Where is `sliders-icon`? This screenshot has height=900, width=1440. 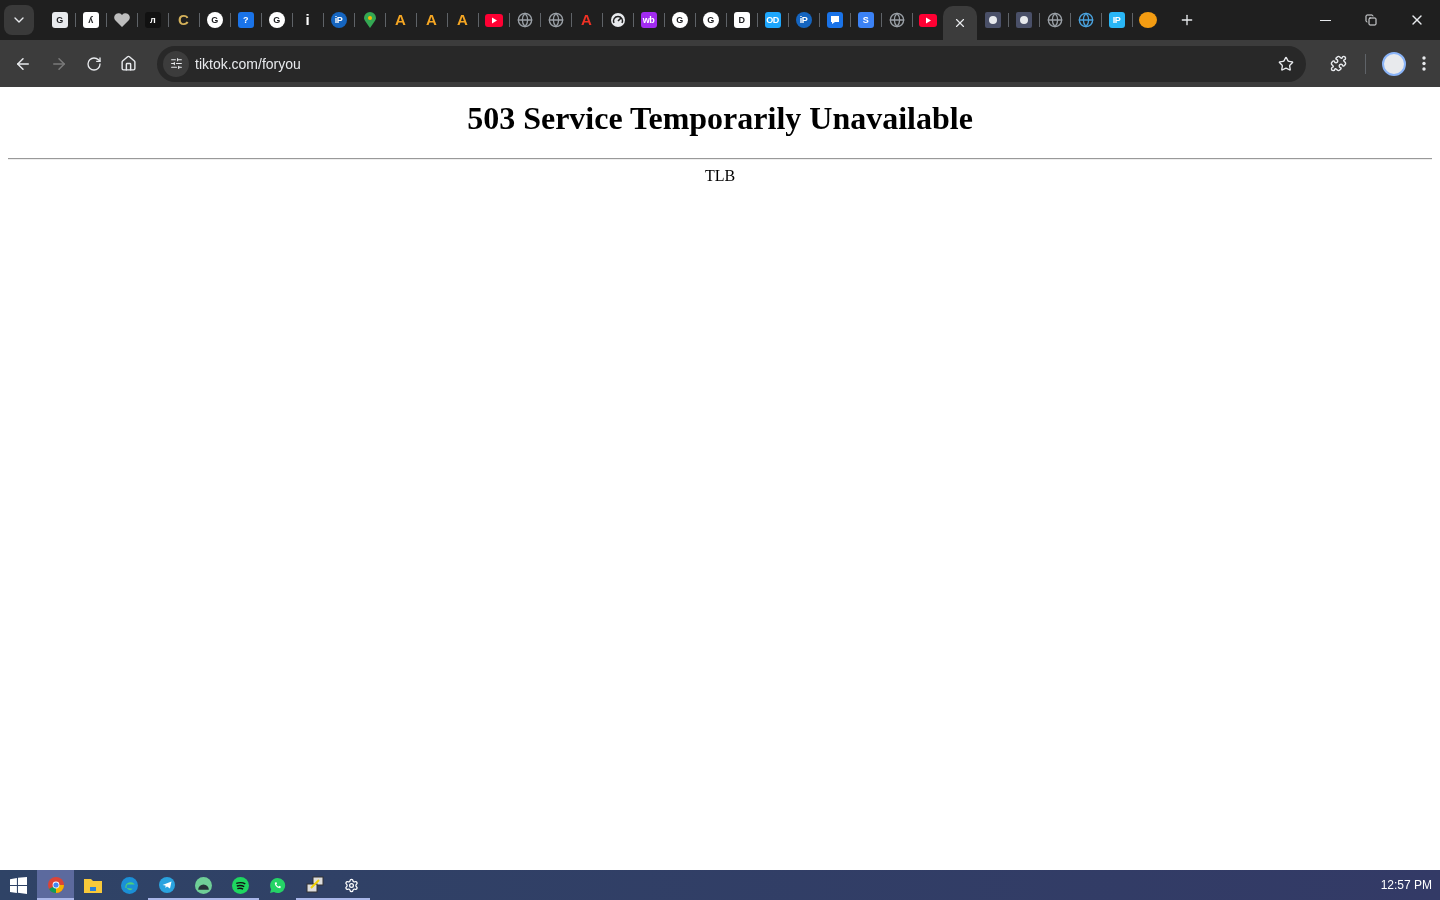
sliders-icon is located at coordinates (176, 63).